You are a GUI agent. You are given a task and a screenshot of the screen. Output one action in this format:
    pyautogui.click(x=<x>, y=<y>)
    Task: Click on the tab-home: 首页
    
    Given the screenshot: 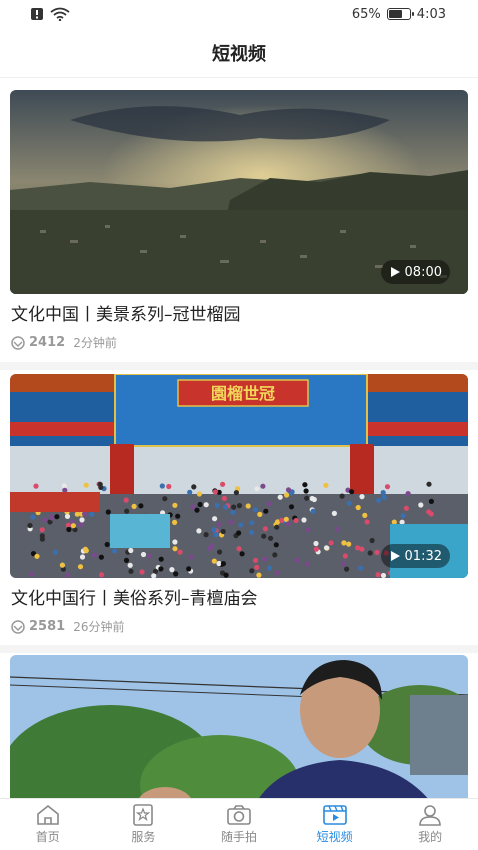 What is the action you would take?
    pyautogui.click(x=48, y=824)
    